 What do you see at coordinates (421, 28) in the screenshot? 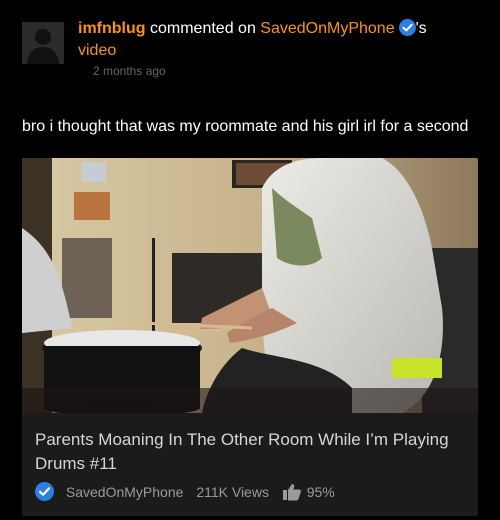
I see `possessive-text: 's` at bounding box center [421, 28].